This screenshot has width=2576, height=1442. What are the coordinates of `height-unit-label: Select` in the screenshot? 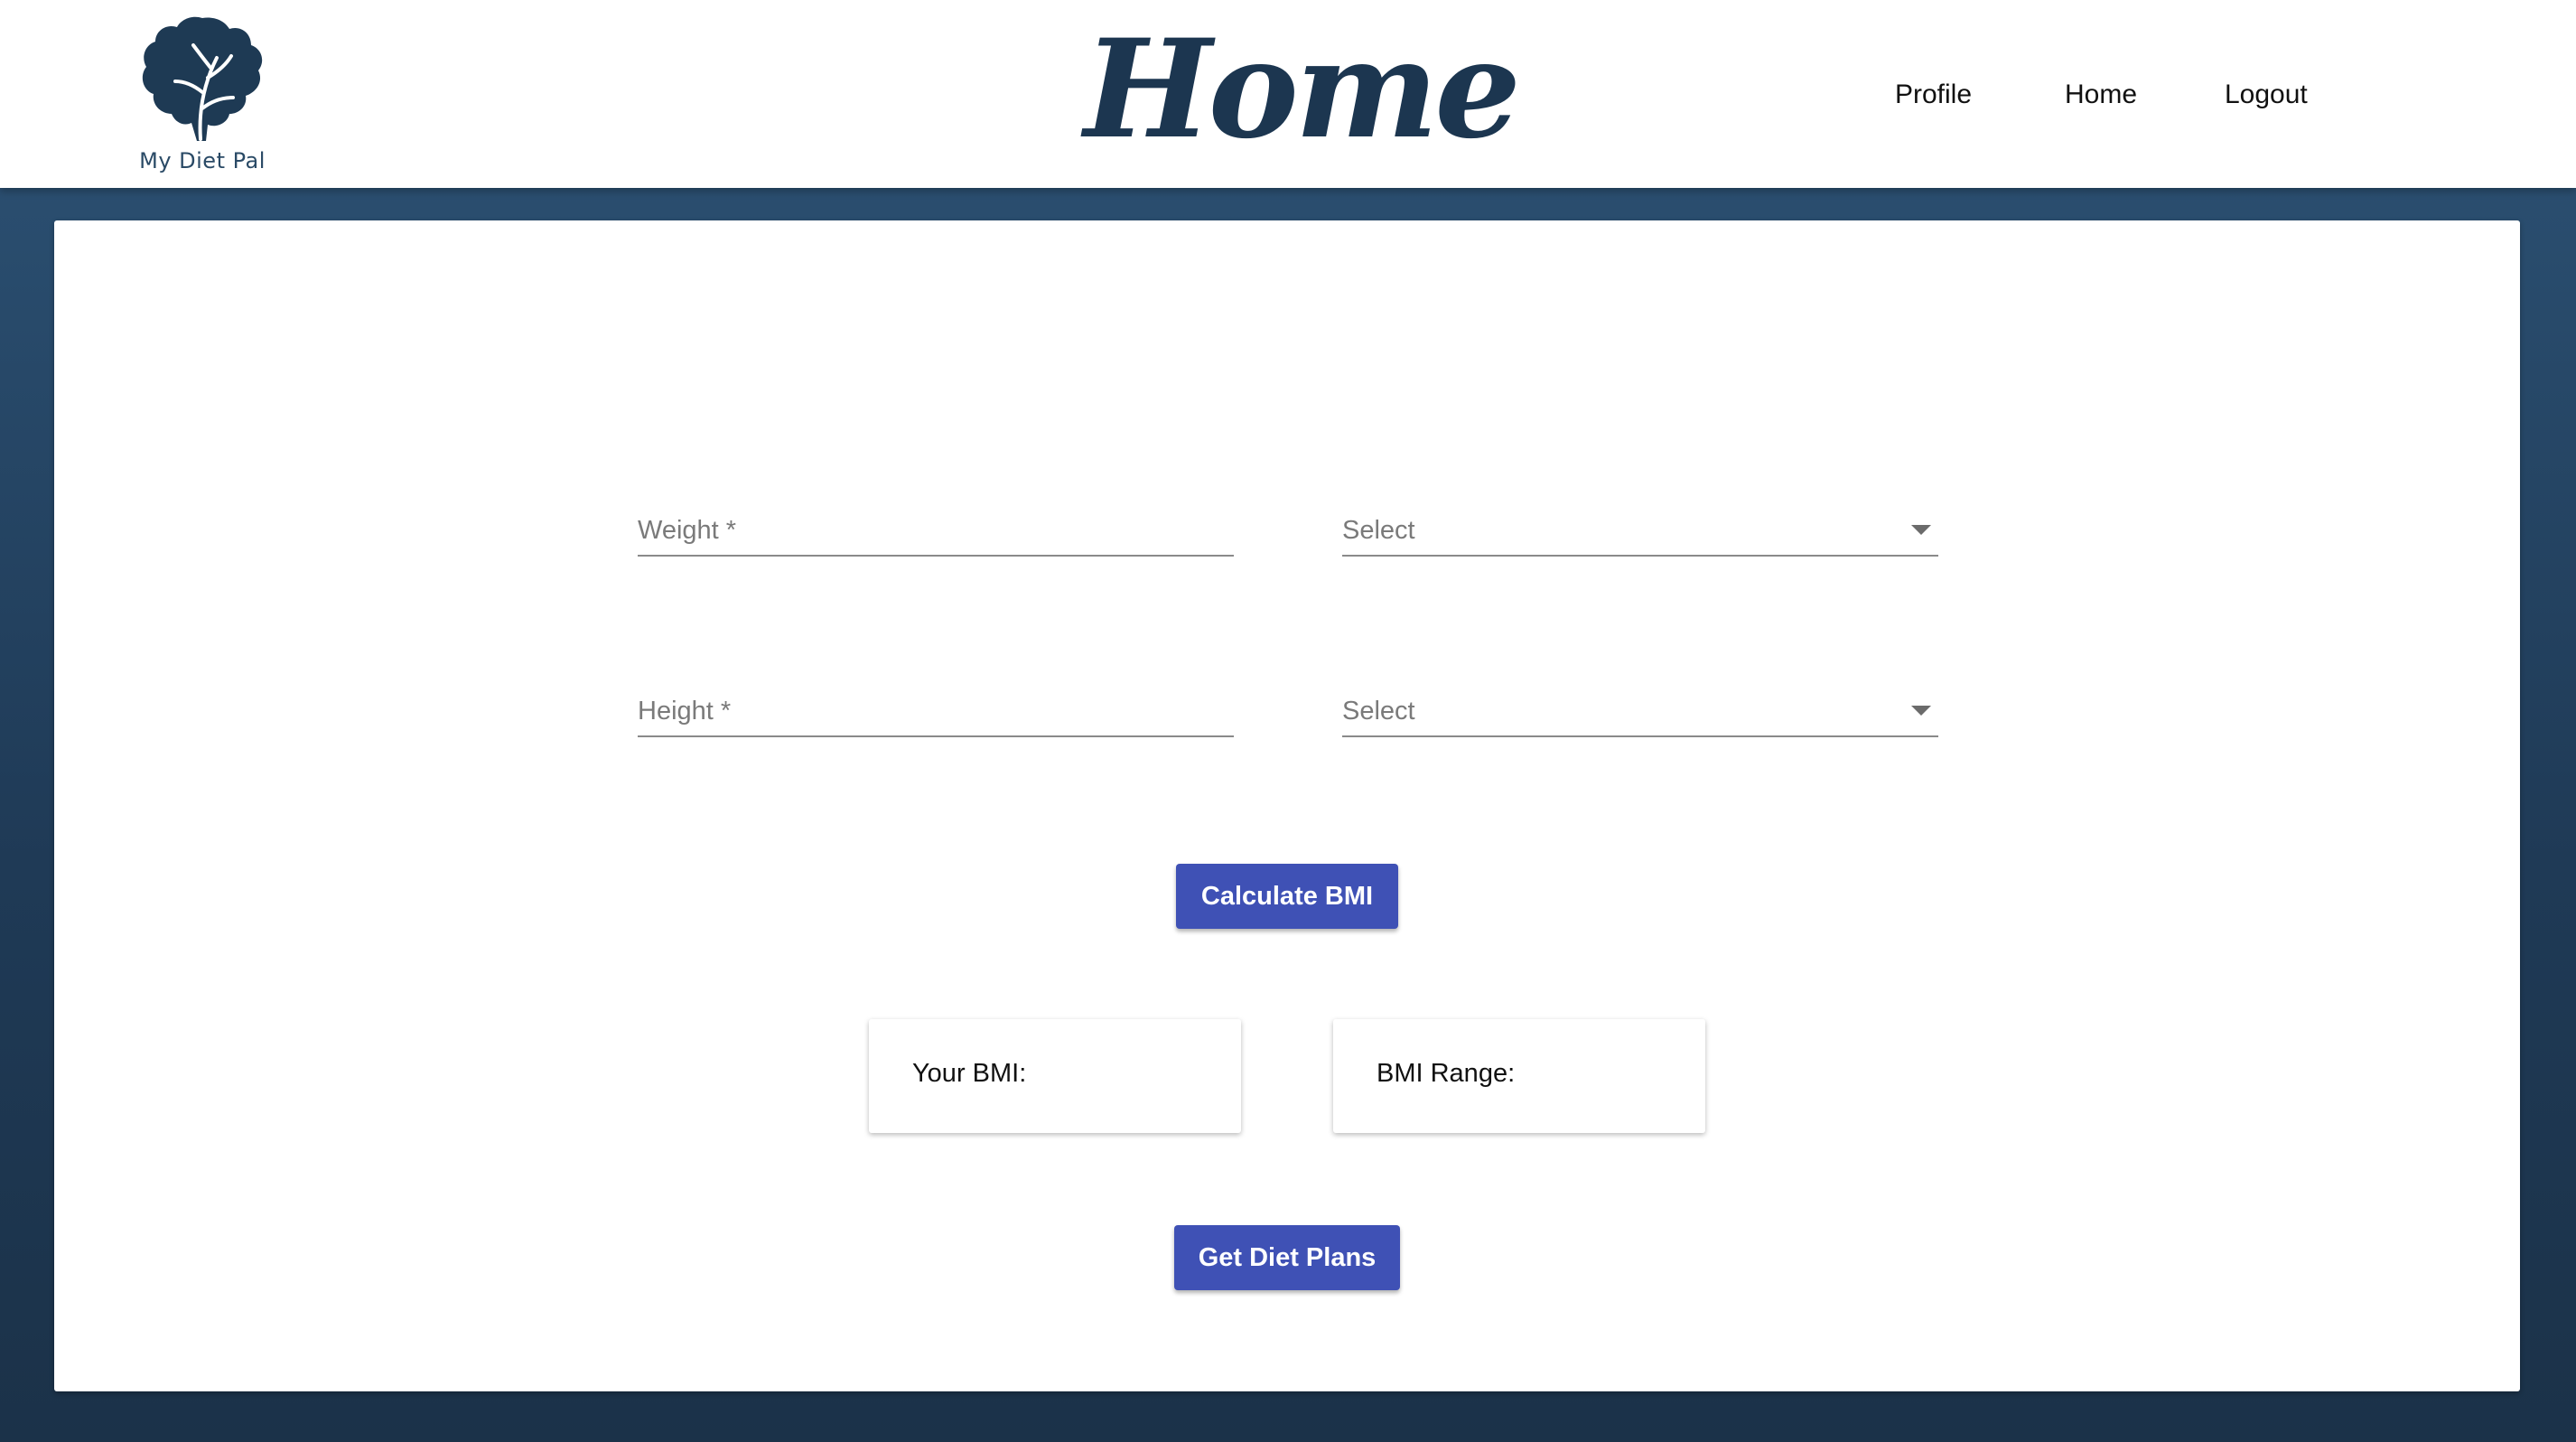 It's located at (1378, 711).